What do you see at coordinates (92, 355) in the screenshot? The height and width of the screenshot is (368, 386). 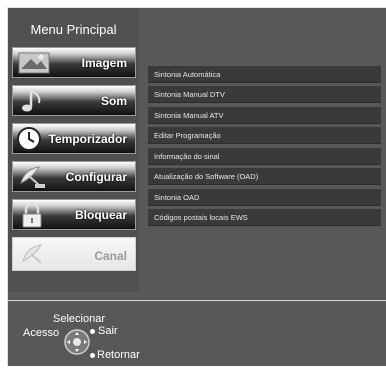 I see `return-button-icon` at bounding box center [92, 355].